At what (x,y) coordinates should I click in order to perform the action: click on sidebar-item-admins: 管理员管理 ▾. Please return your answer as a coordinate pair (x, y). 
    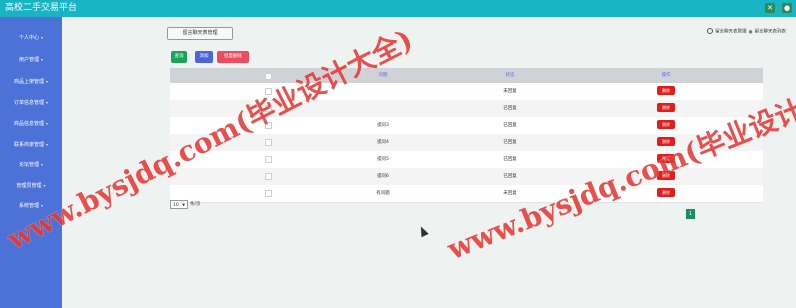
    Looking at the image, I should click on (31, 186).